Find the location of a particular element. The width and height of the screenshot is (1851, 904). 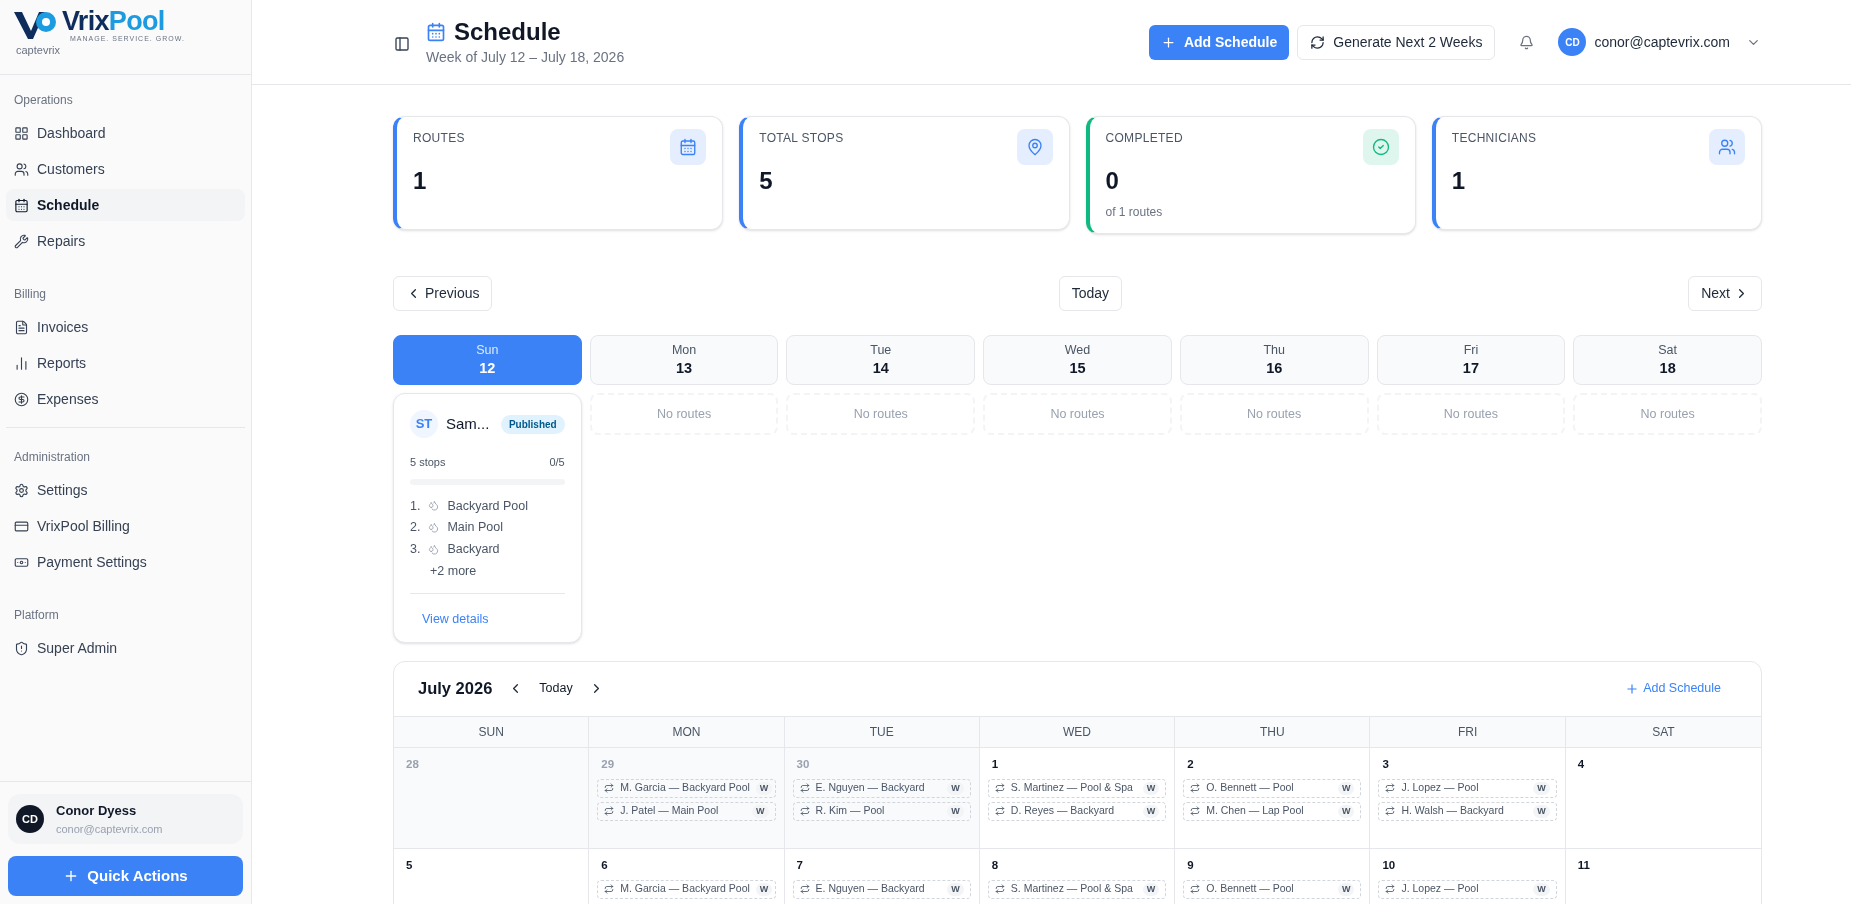

quick-actions-button: Quick Actions is located at coordinates (125, 876).